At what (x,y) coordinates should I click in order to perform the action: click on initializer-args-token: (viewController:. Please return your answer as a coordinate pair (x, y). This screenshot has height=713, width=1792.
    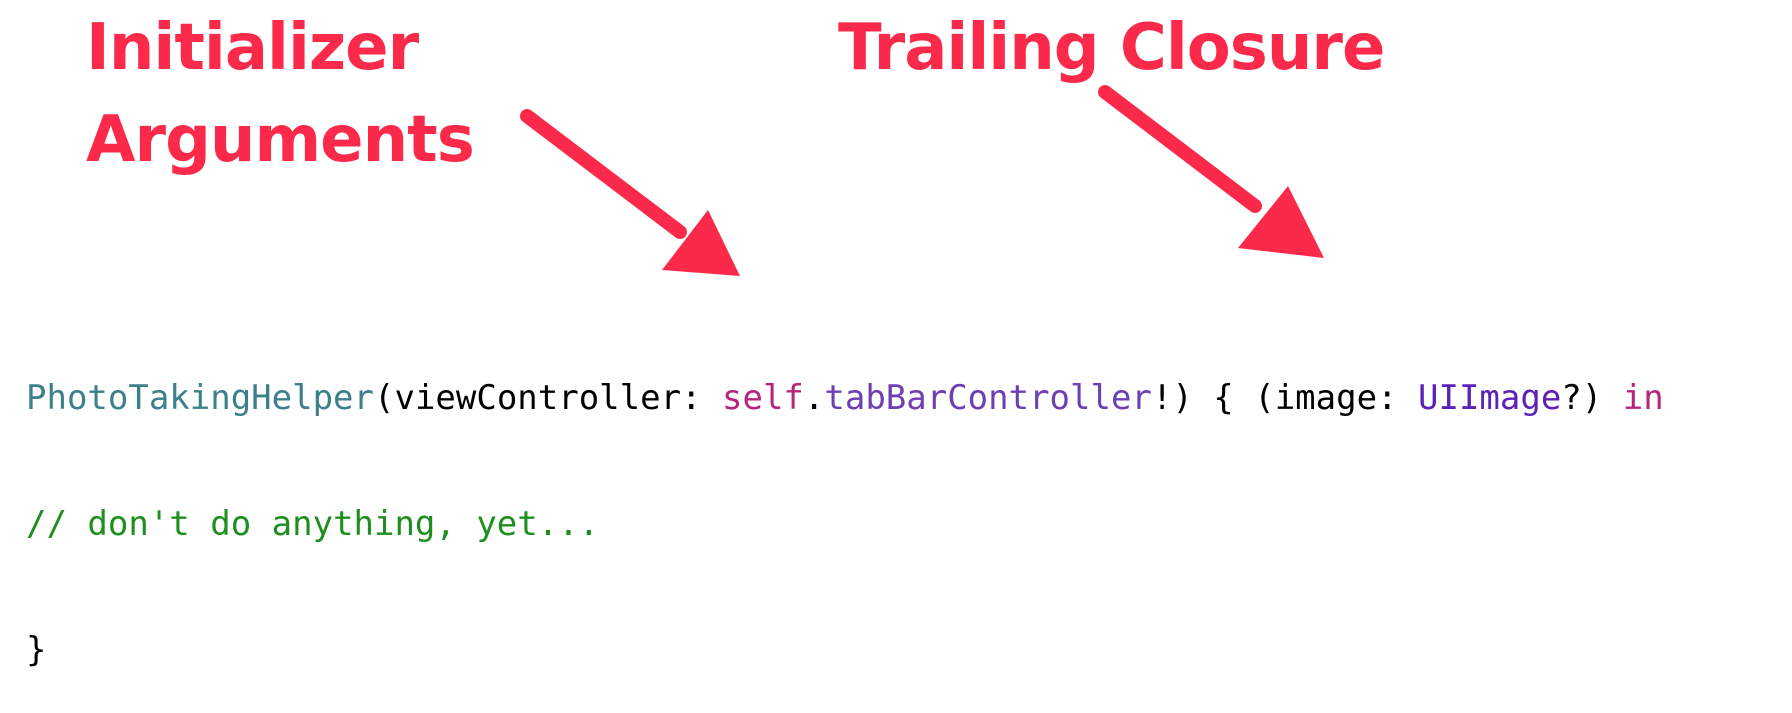
    Looking at the image, I should click on (548, 398).